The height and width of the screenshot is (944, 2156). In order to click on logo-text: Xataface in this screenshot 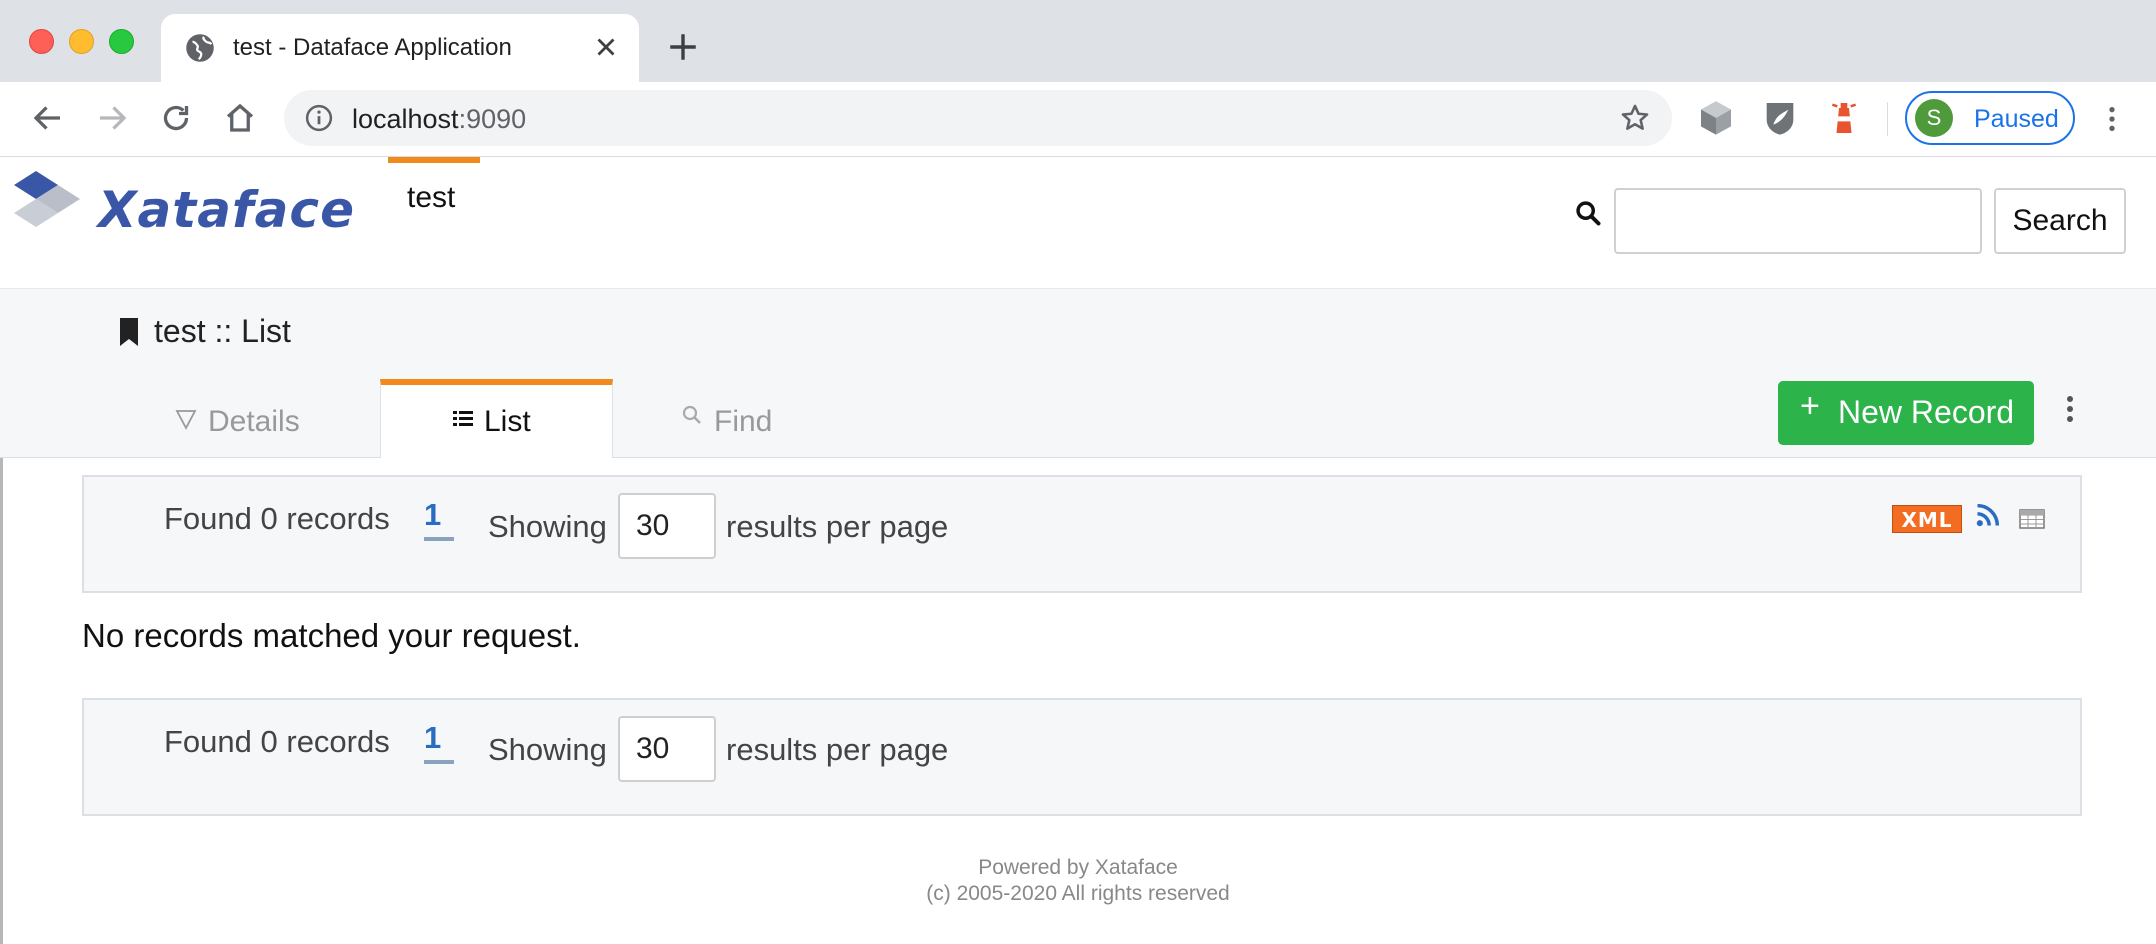, I will do `click(226, 210)`.